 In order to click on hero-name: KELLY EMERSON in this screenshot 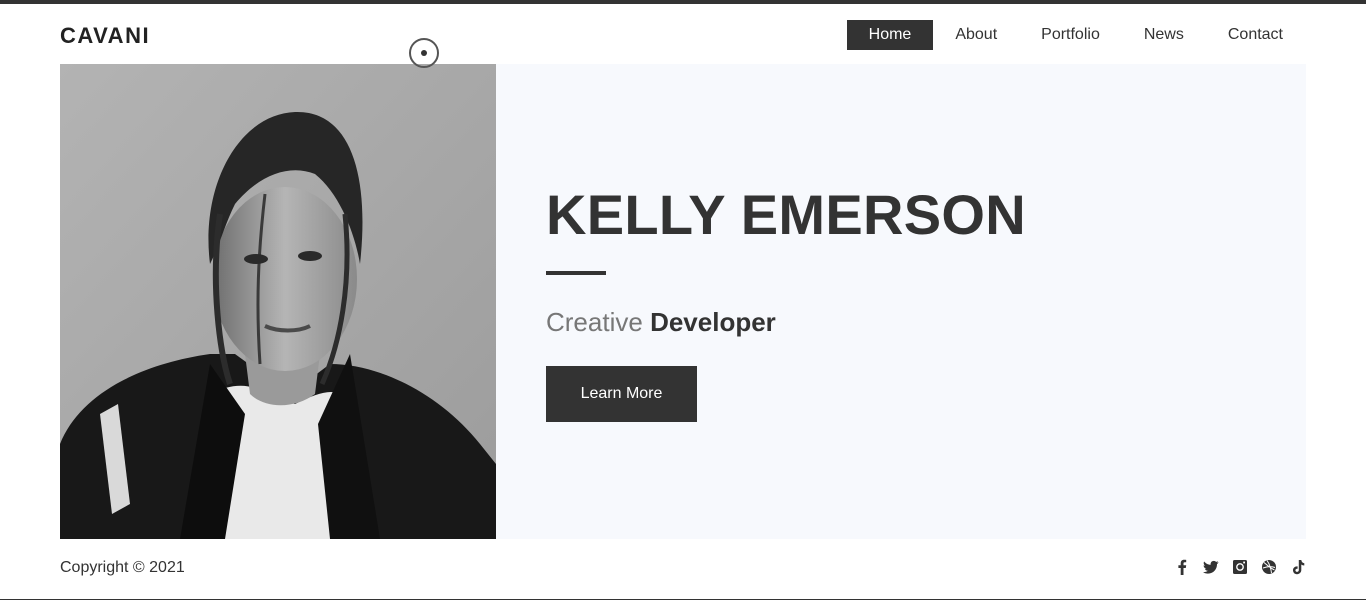, I will do `click(786, 214)`.